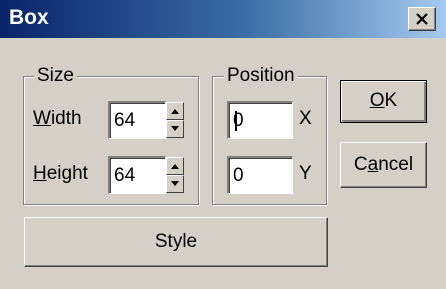 The width and height of the screenshot is (446, 289). Describe the element at coordinates (305, 118) in the screenshot. I see `x-axis-label: X` at that location.